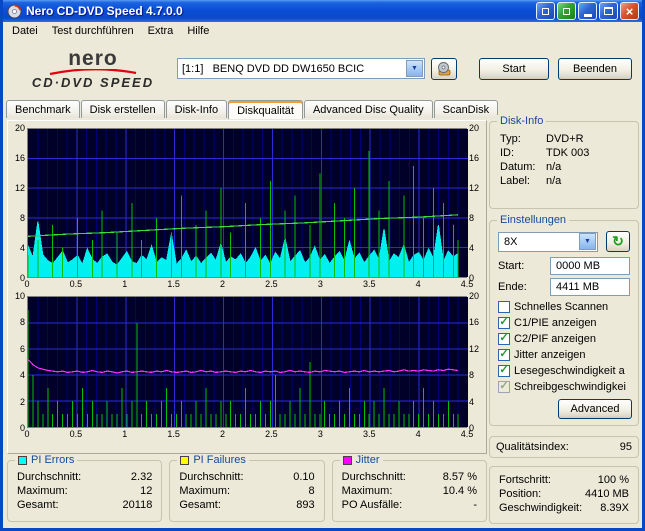 The image size is (645, 531). What do you see at coordinates (511, 241) in the screenshot?
I see `speed-select-value: 8X` at bounding box center [511, 241].